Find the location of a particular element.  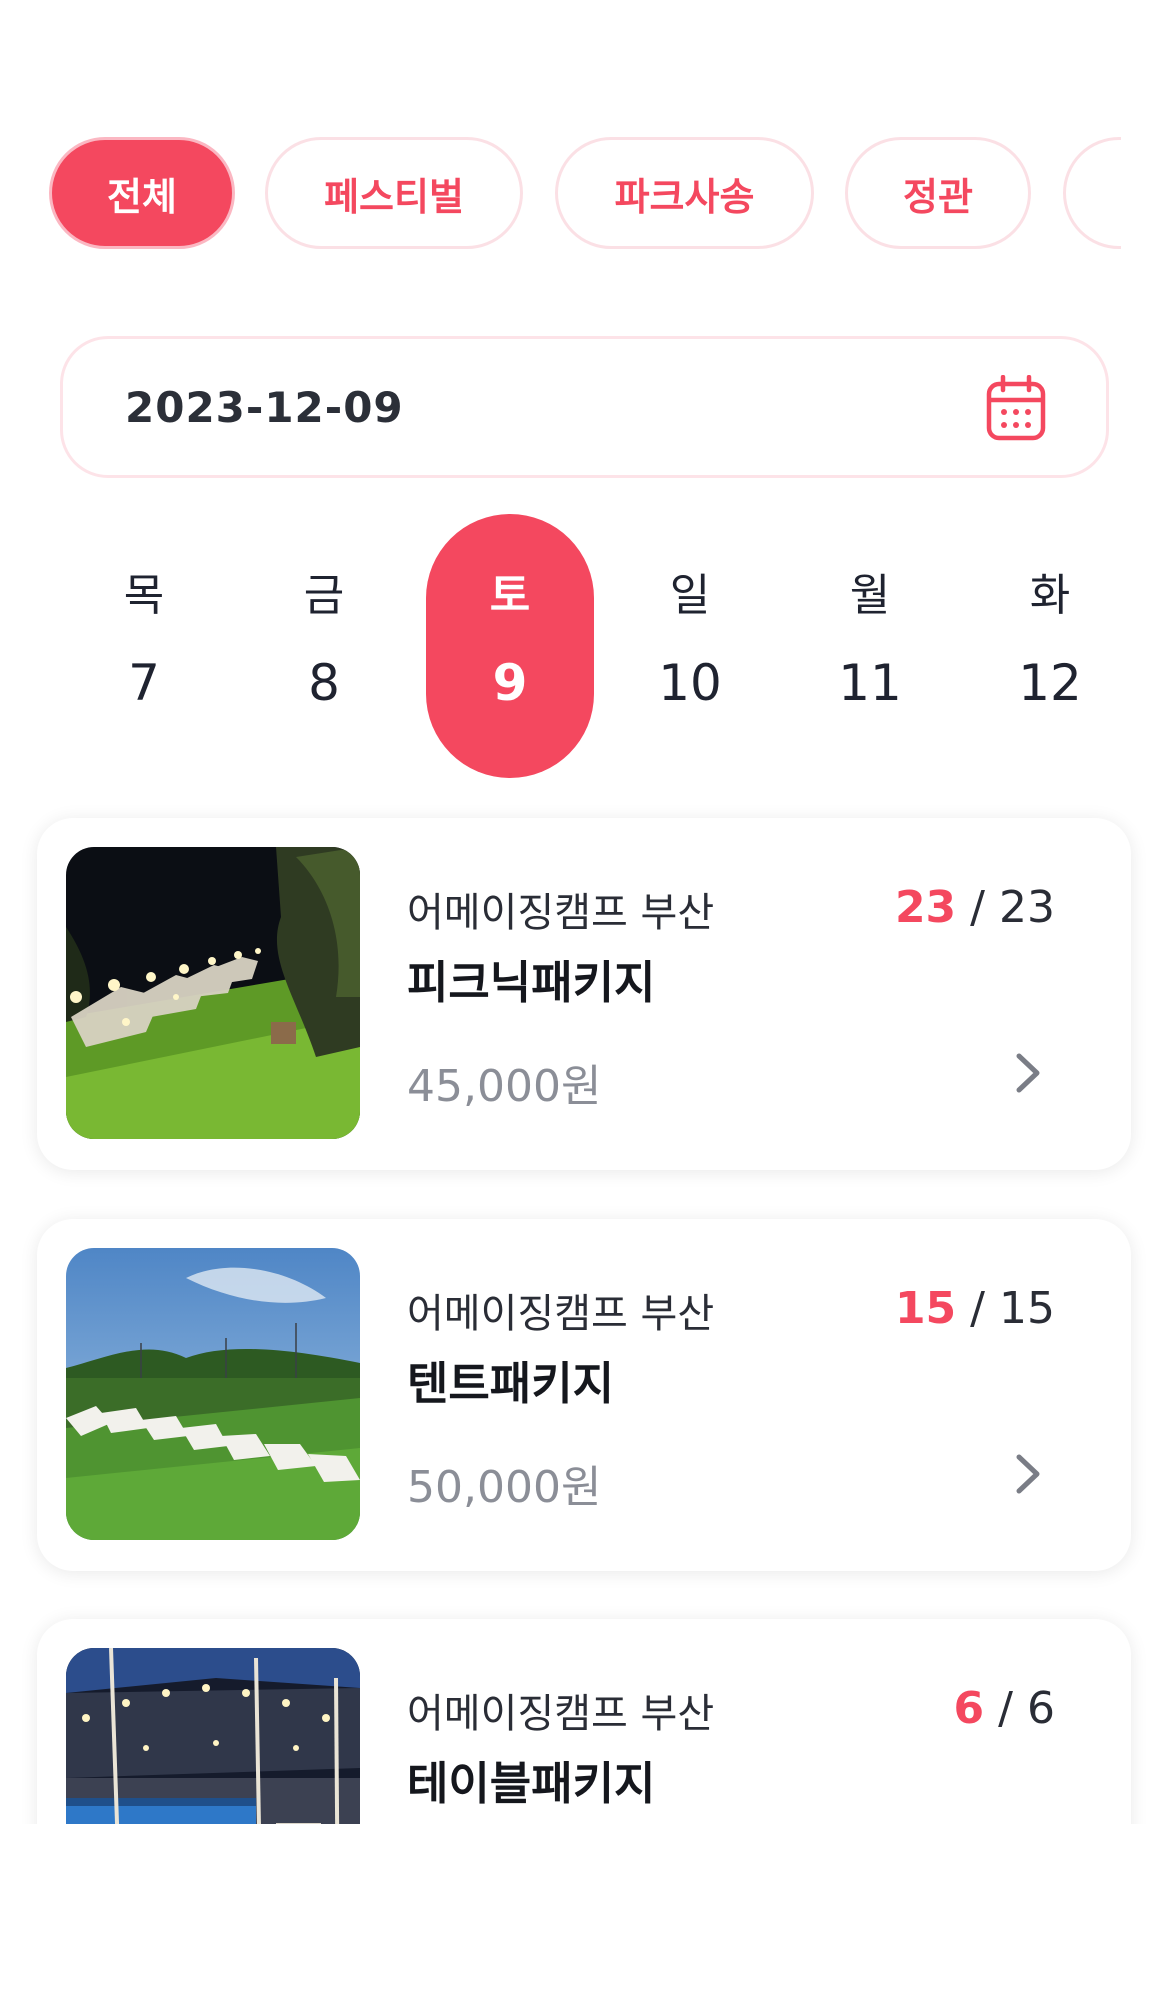

weekday-label: 목 is located at coordinates (144, 595).